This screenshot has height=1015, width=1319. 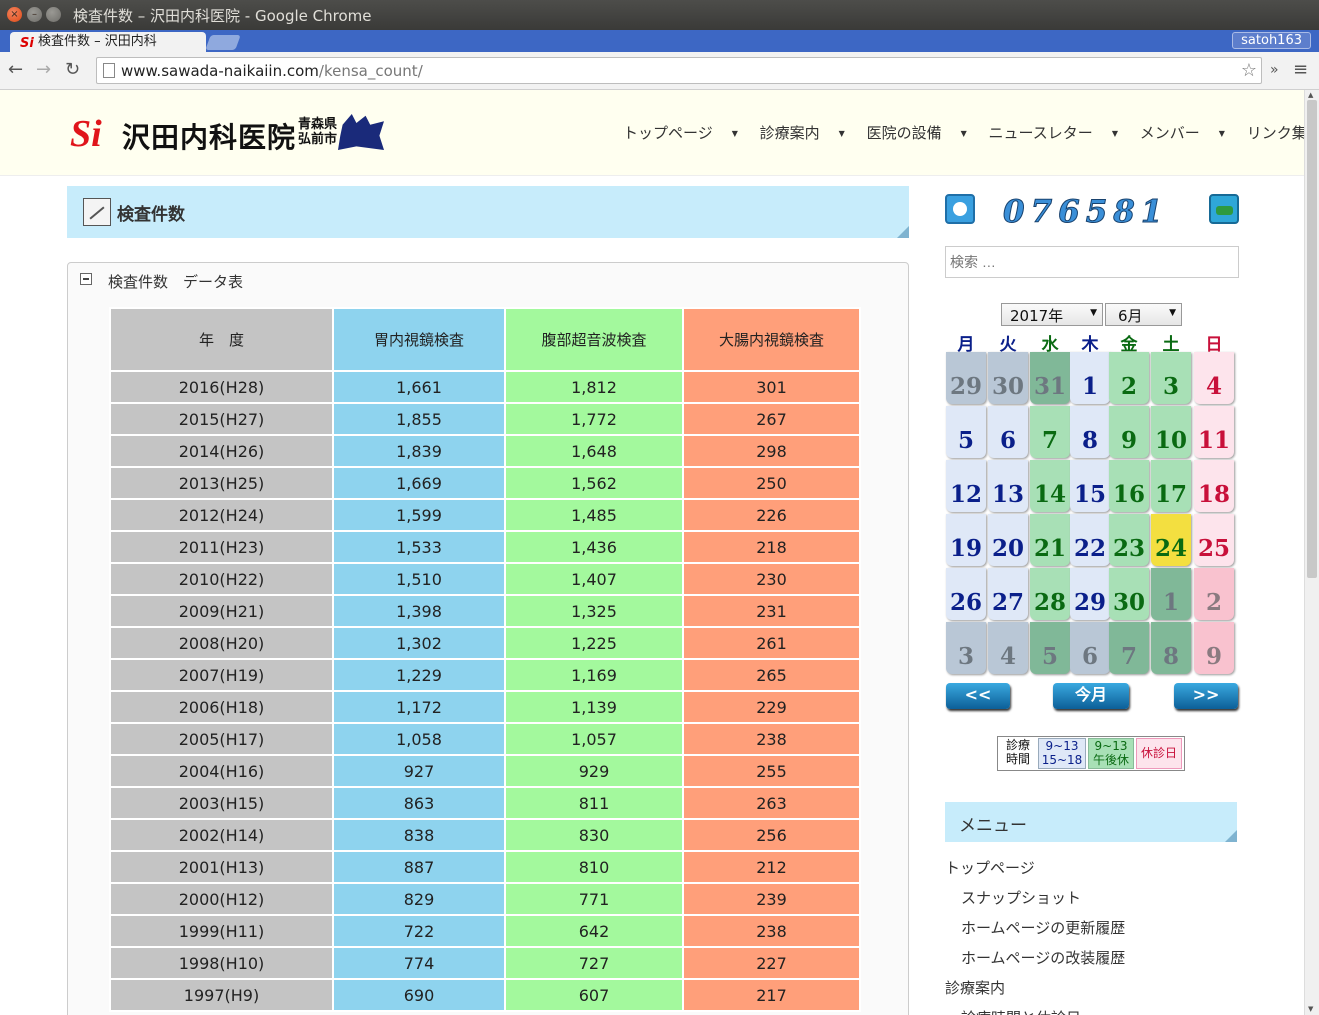 What do you see at coordinates (1300, 70) in the screenshot?
I see `chrome-menu-icon: ≡` at bounding box center [1300, 70].